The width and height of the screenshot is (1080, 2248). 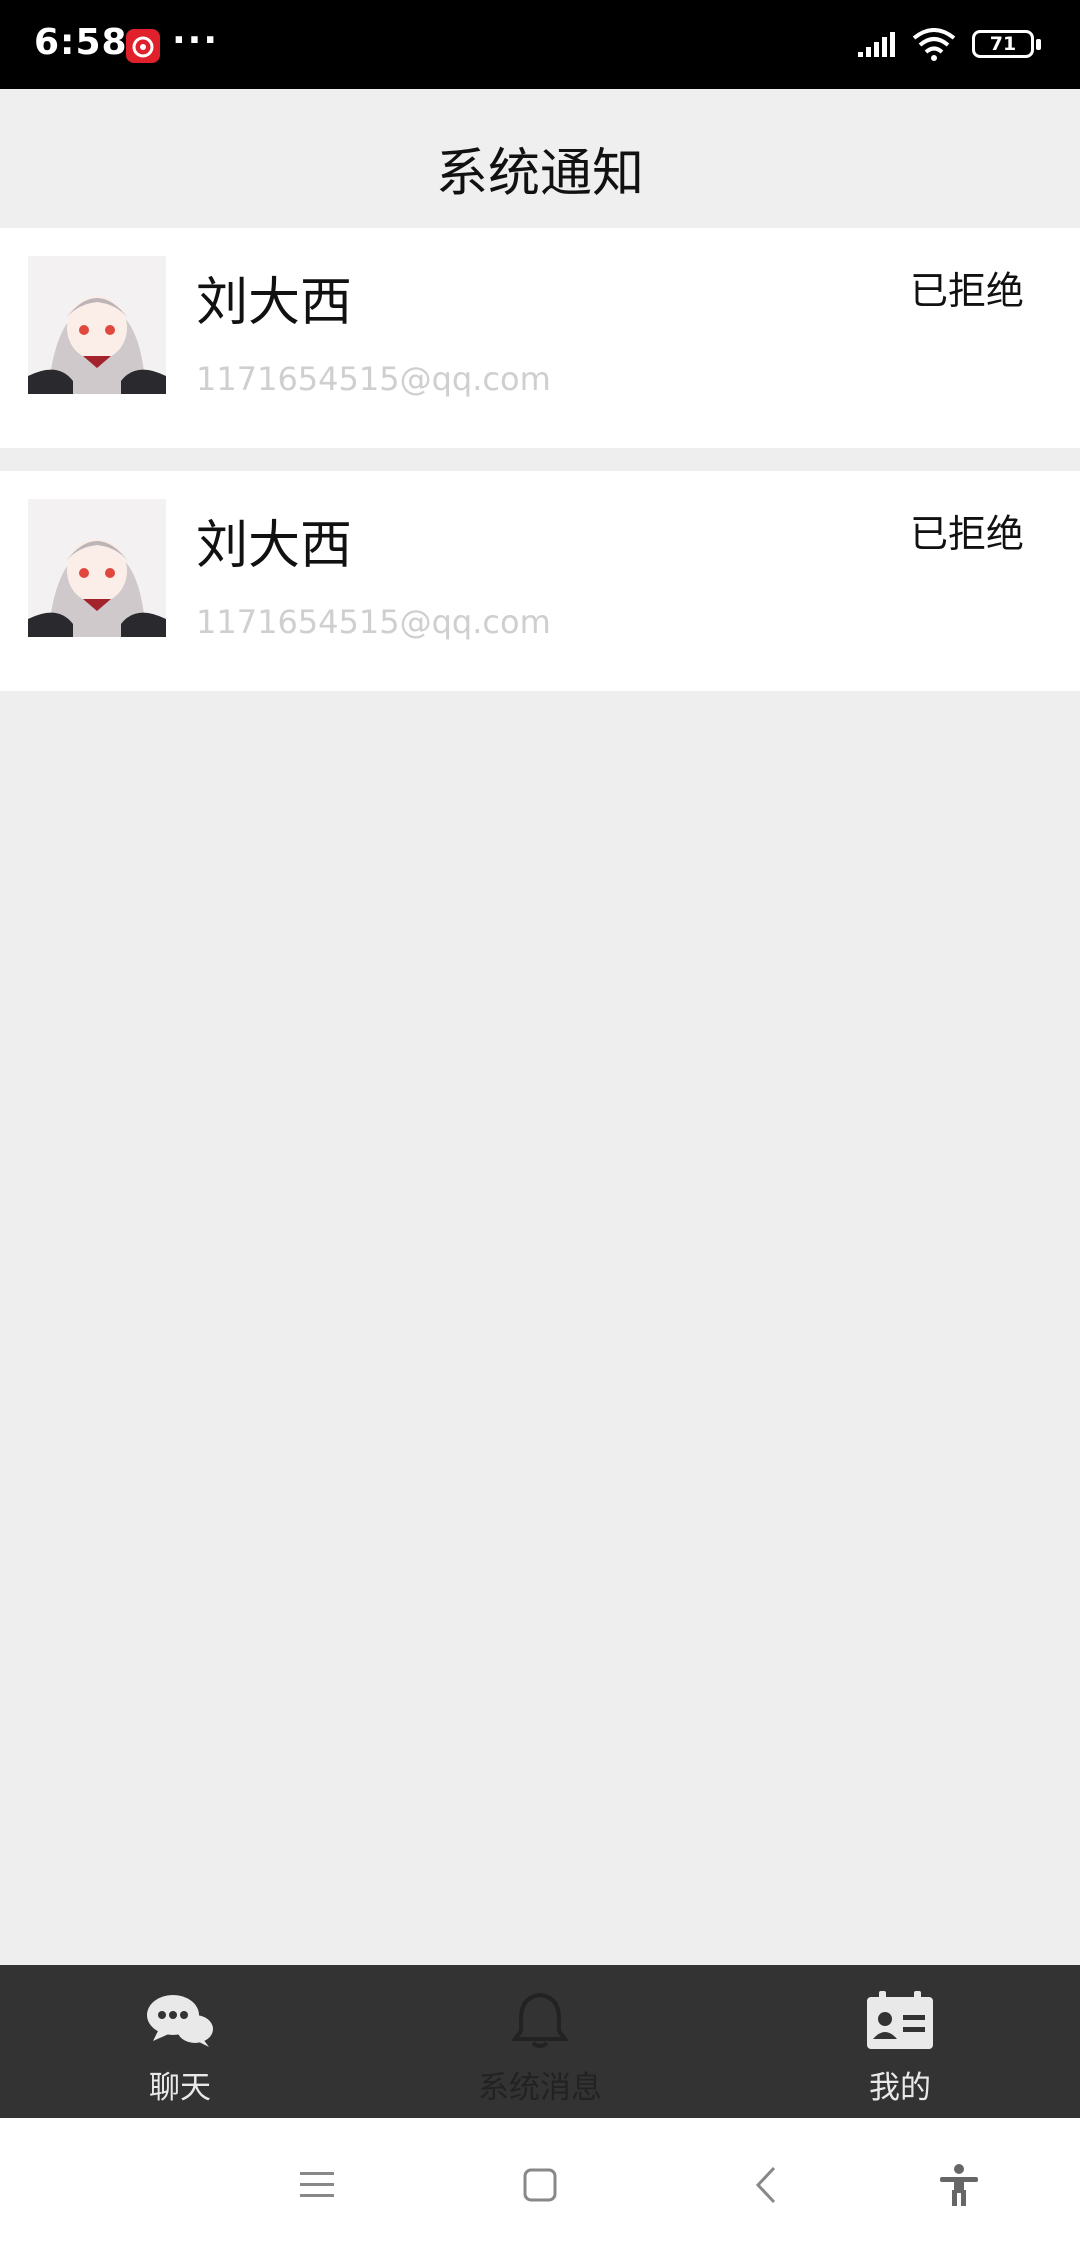 I want to click on tab-system-messages: 系统消息, so click(x=540, y=2041).